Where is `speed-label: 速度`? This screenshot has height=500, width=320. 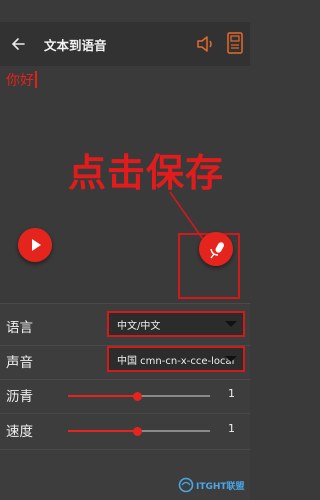
speed-label: 速度 is located at coordinates (19, 432).